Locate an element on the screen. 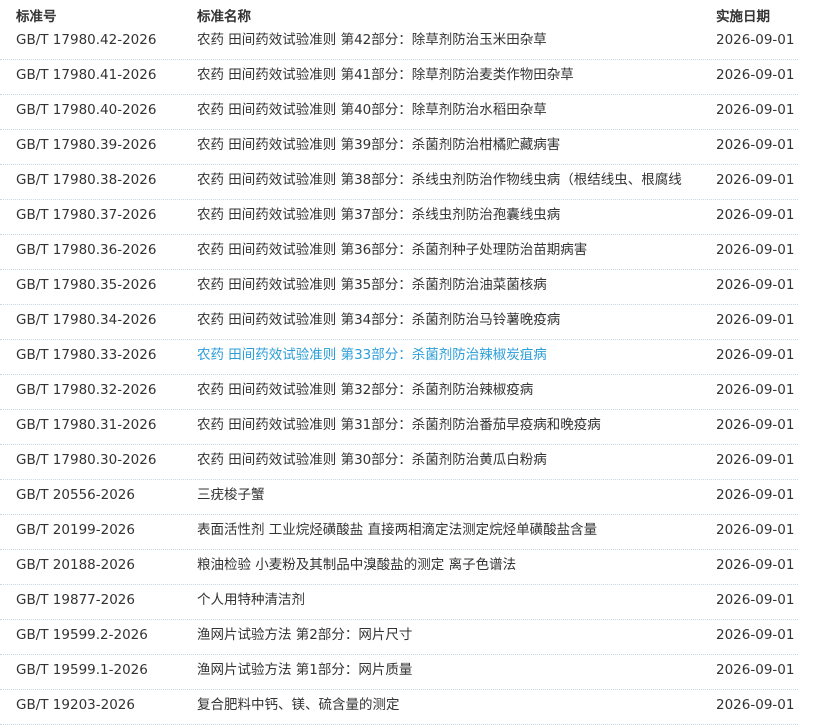 This screenshot has height=726, width=833. standard-name-link: 农药 田间药效试验准则 第37部分：杀线虫剂防治孢囊线虫病 is located at coordinates (449, 217).